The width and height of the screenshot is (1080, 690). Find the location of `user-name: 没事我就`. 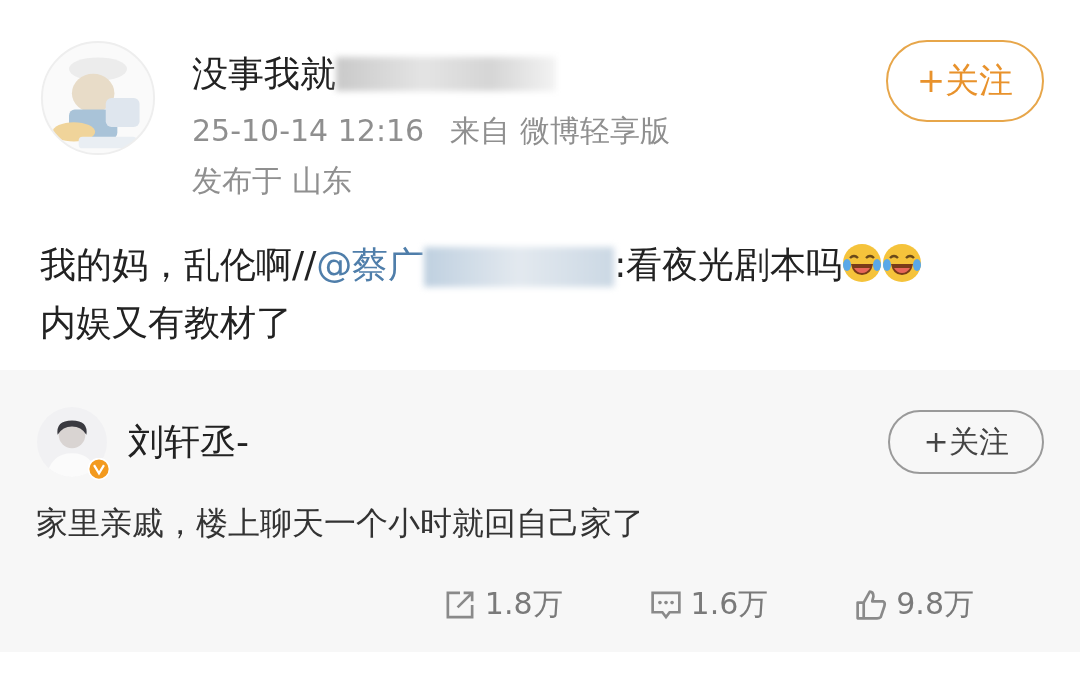

user-name: 没事我就 is located at coordinates (264, 74).